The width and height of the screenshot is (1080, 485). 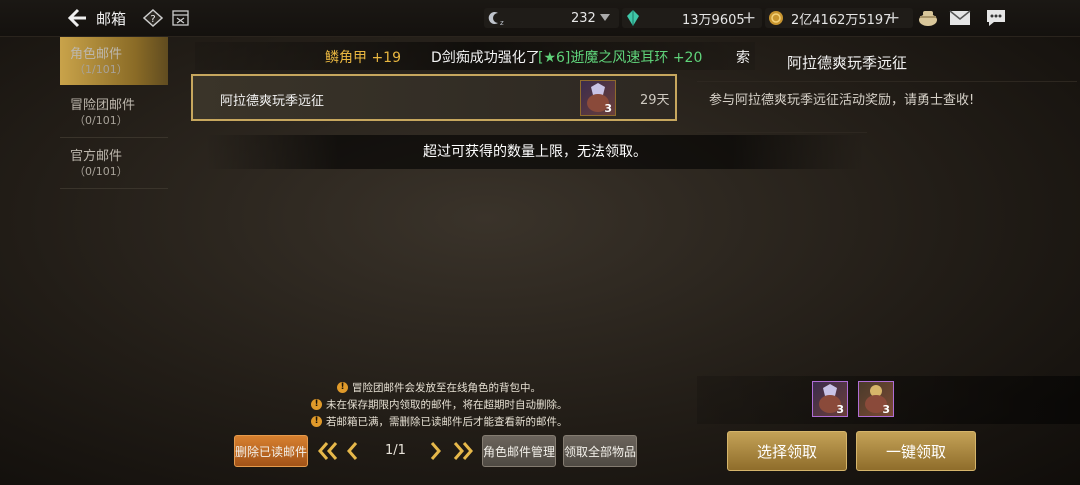 I want to click on one-click-claim-button: 一键领取, so click(x=916, y=451).